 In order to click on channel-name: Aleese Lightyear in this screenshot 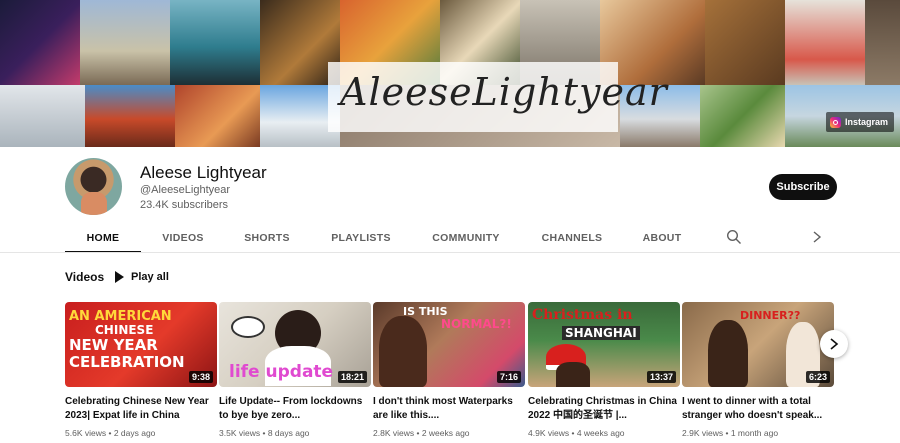, I will do `click(203, 172)`.